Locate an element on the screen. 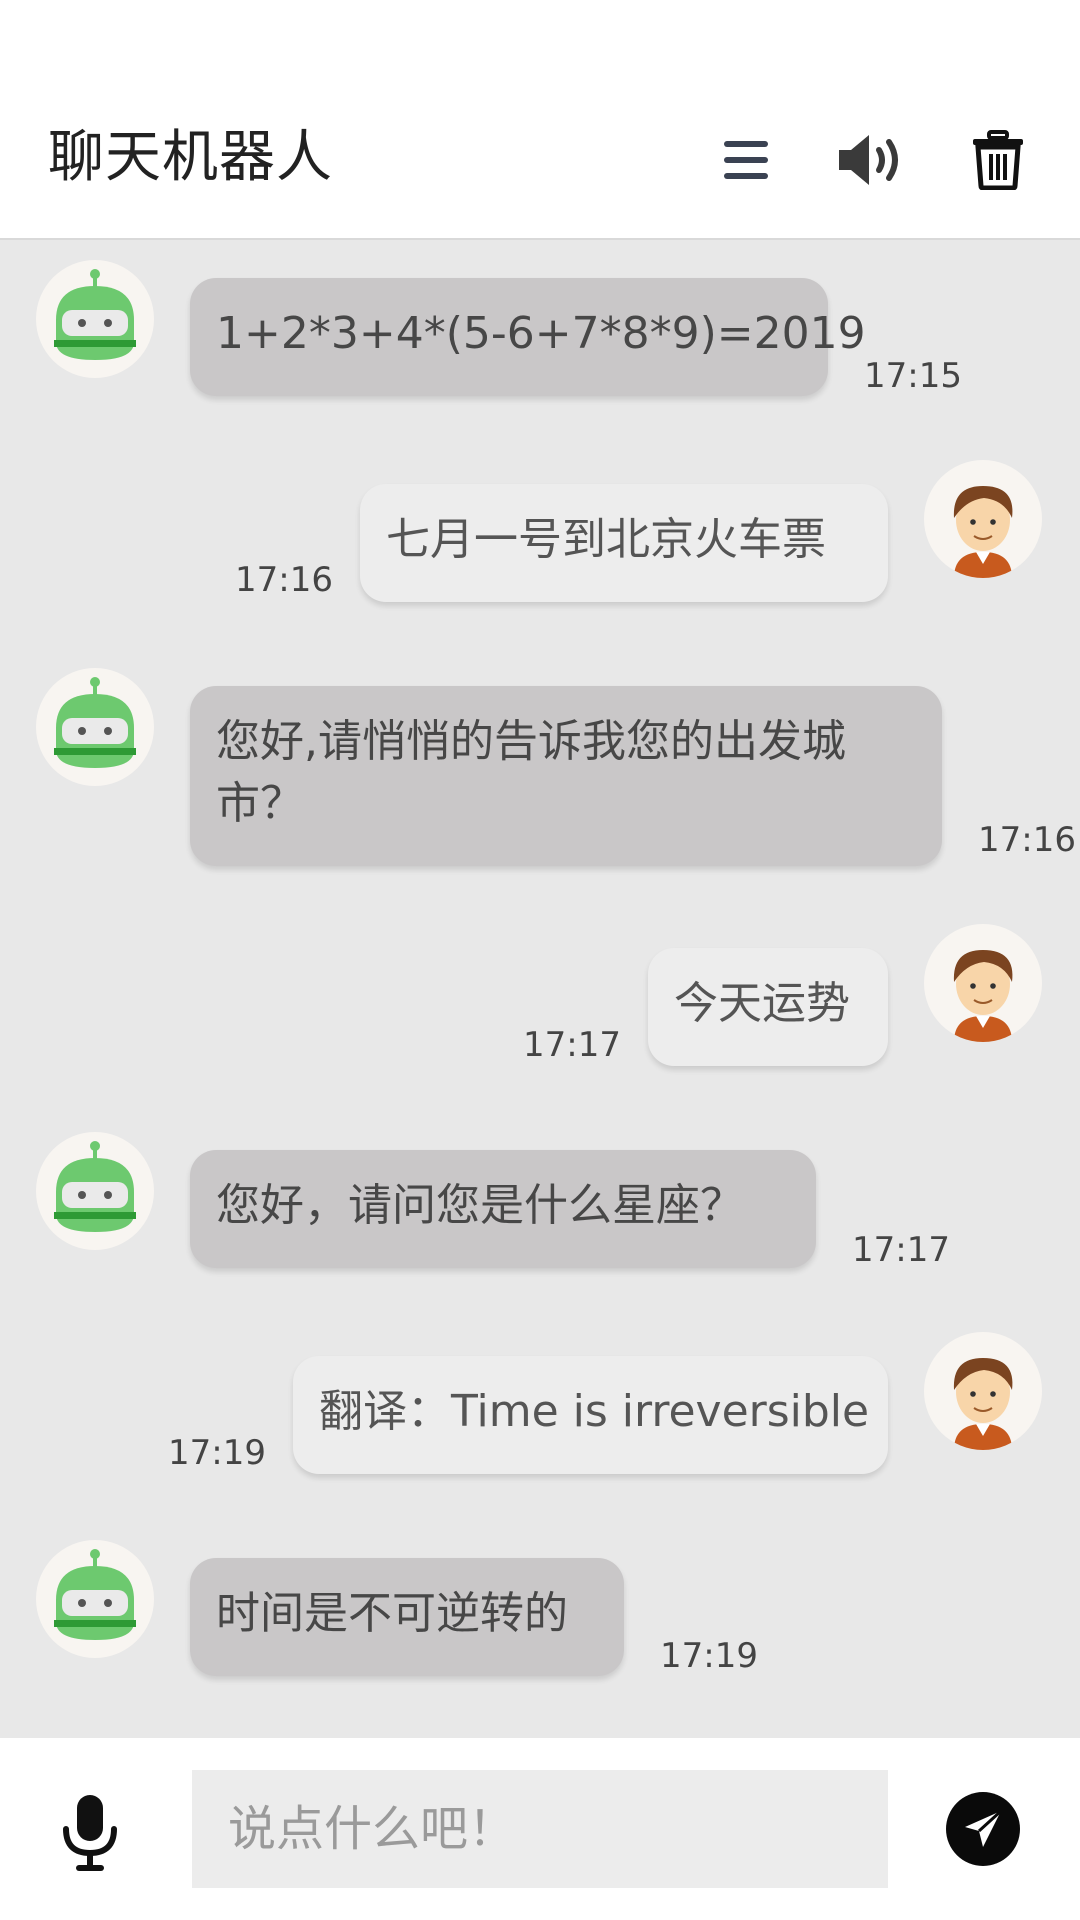 The height and width of the screenshot is (1920, 1080). message-bubble: 今天运势 is located at coordinates (768, 1007).